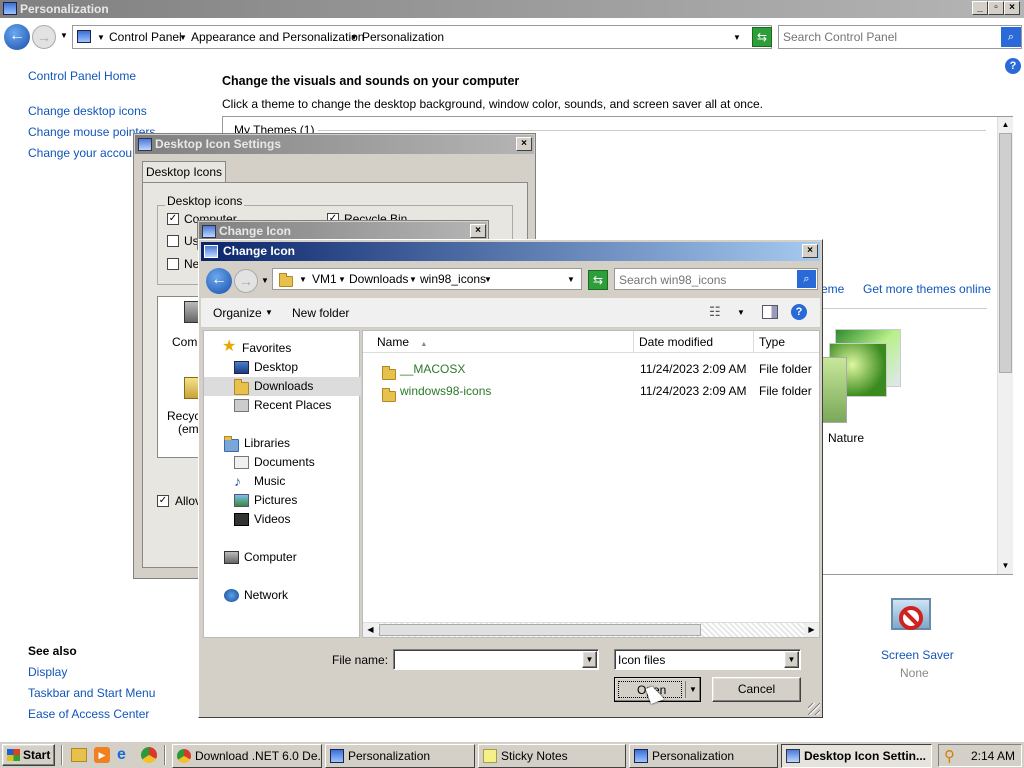  What do you see at coordinates (811, 630) in the screenshot?
I see `scroll-right-button: ▶` at bounding box center [811, 630].